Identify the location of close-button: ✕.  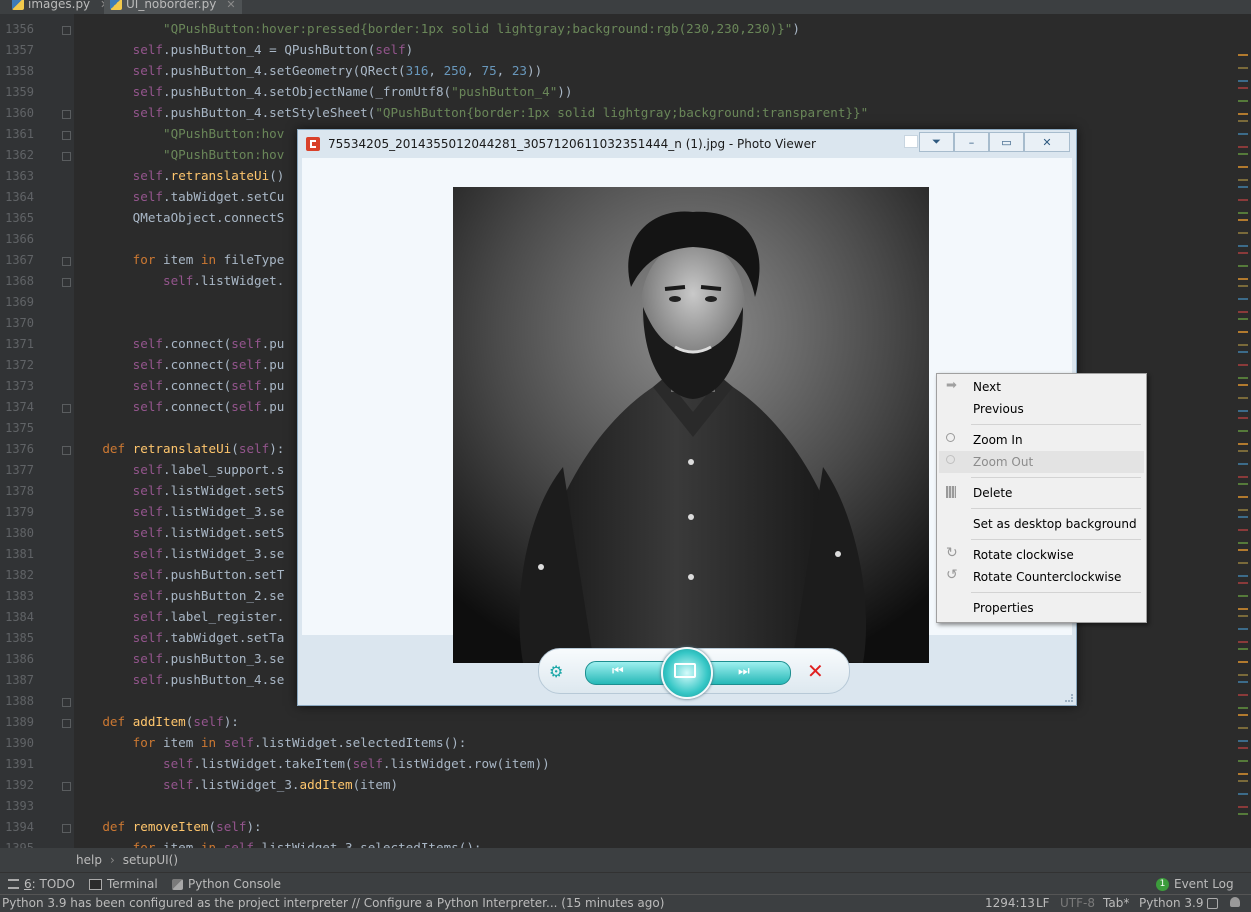
(1047, 142).